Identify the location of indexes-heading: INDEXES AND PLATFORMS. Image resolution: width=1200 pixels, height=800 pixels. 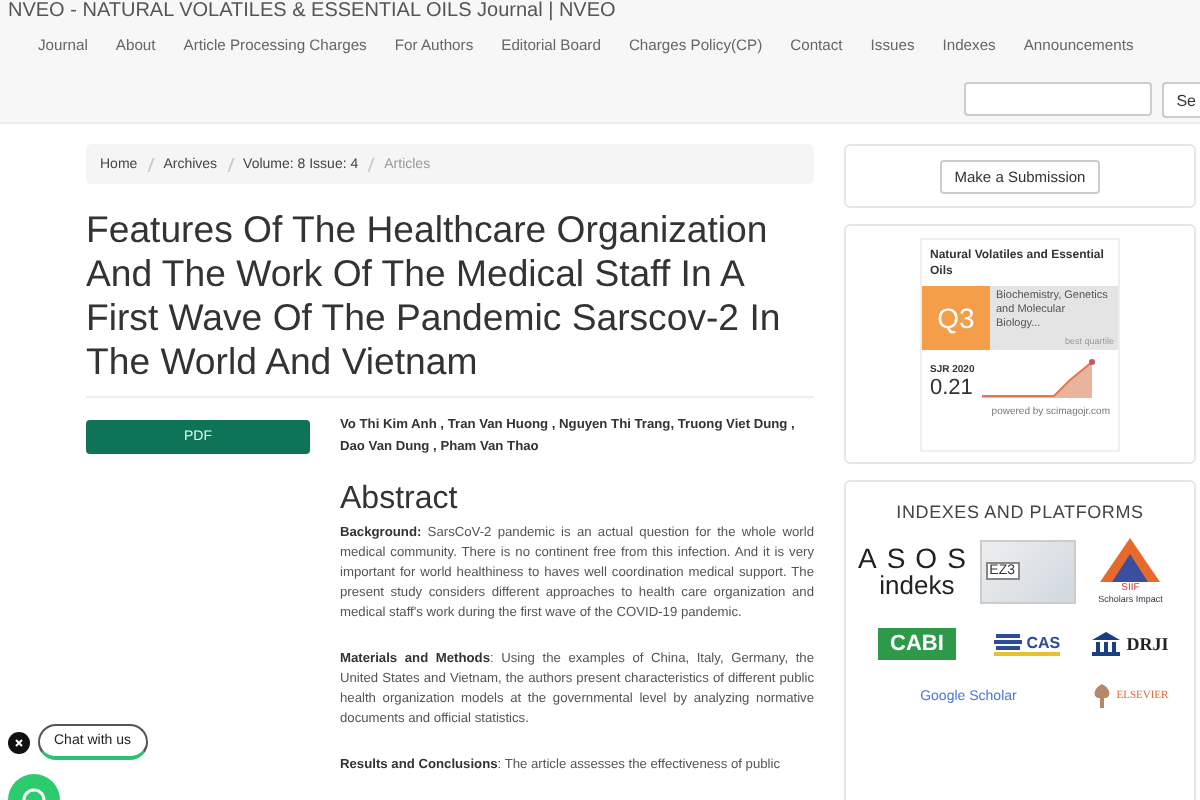
(1020, 512).